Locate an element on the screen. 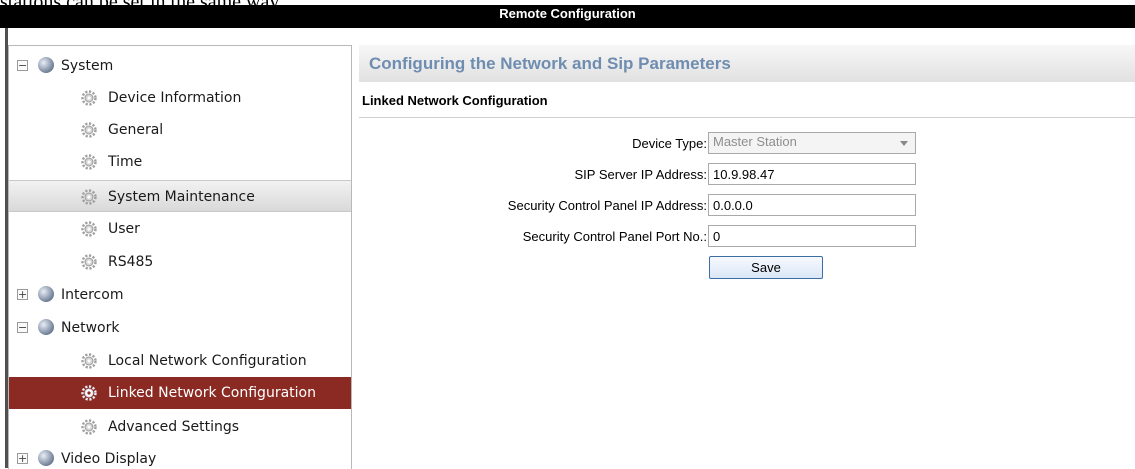 This screenshot has width=1135, height=469. tree-item-label: Intercom is located at coordinates (92, 295).